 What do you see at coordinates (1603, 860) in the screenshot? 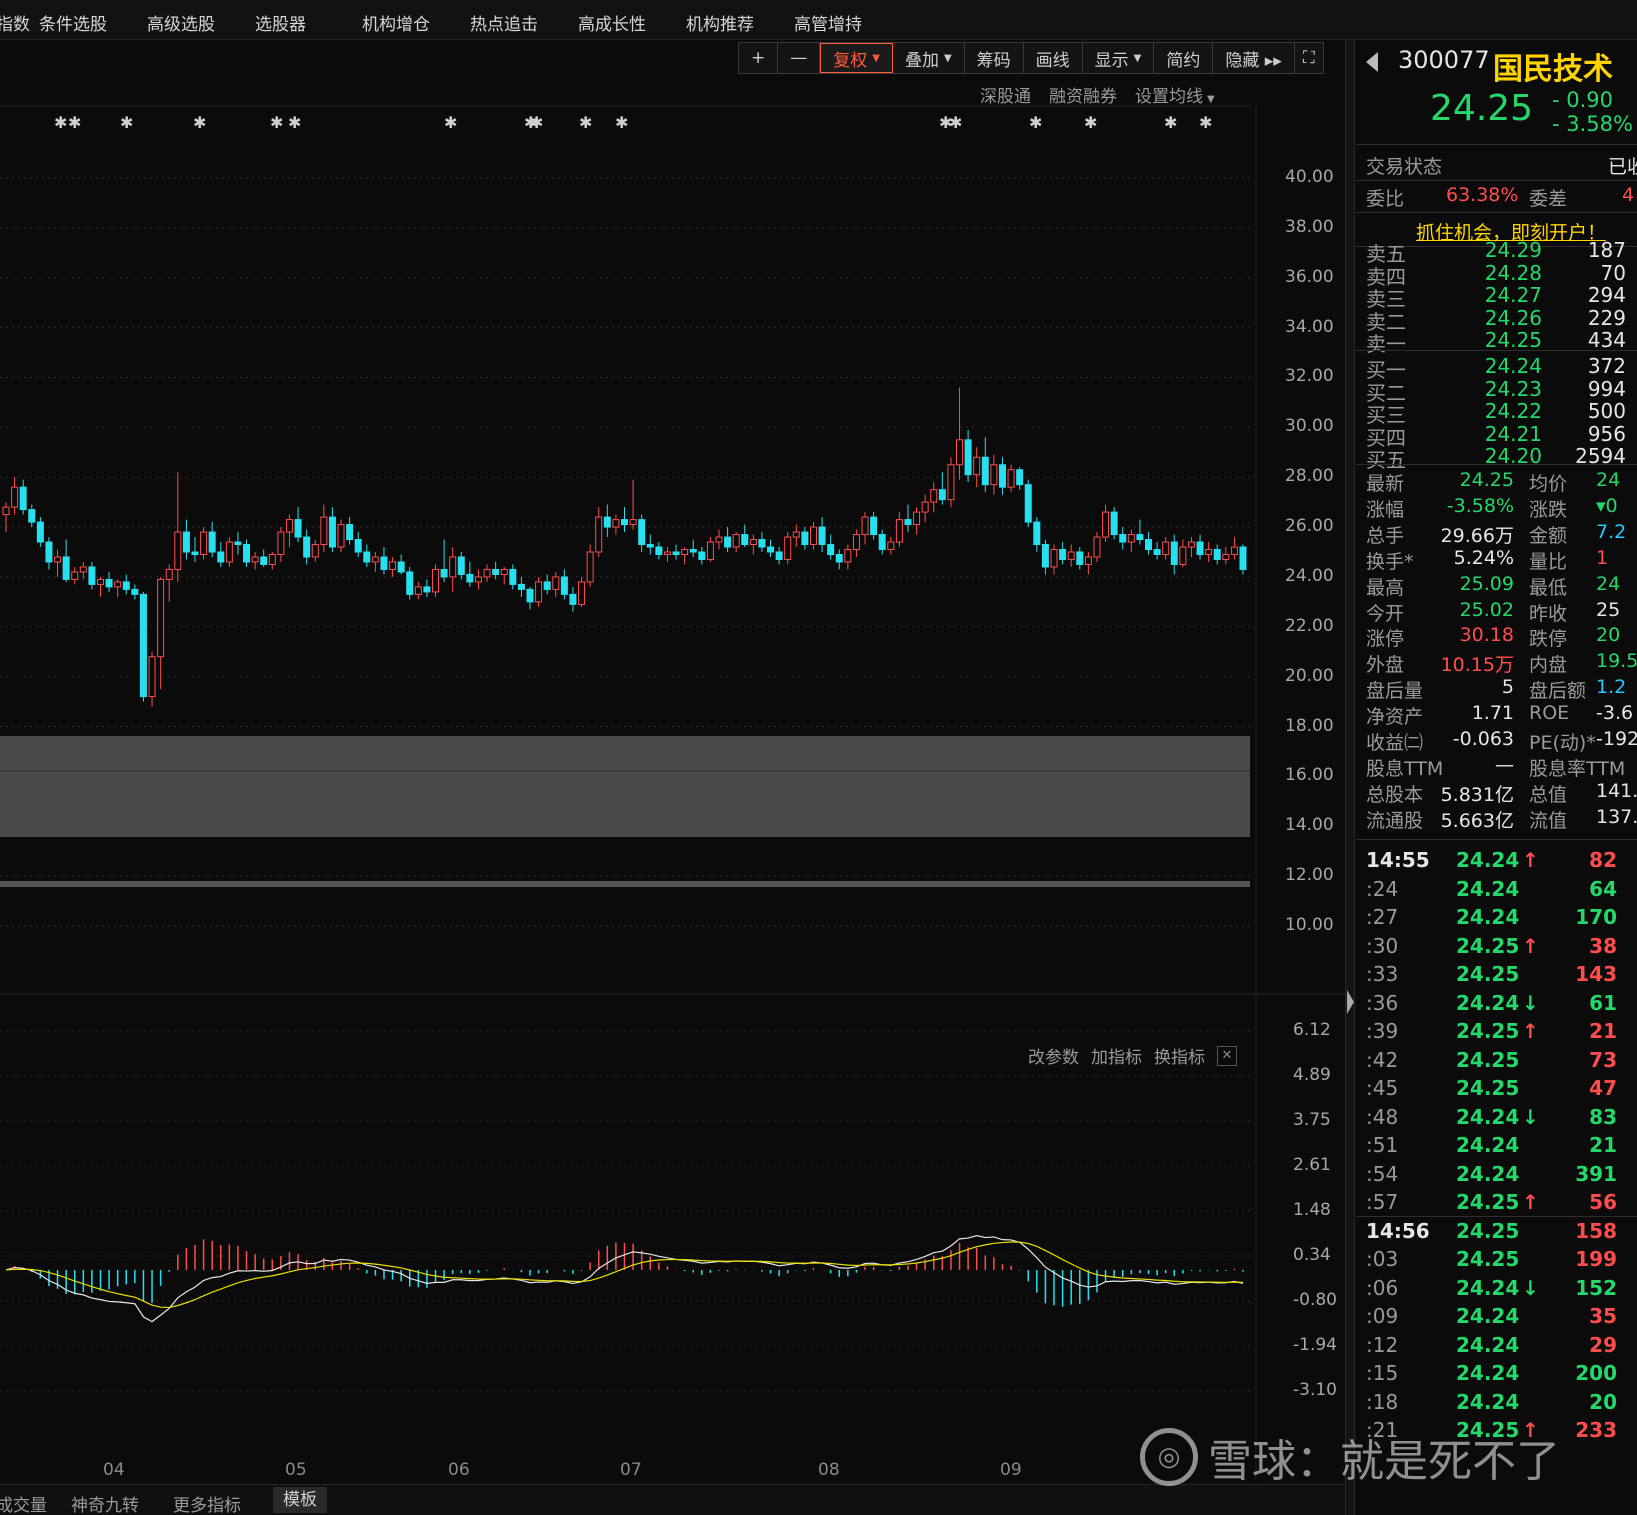
I see `tick-volume: 82` at bounding box center [1603, 860].